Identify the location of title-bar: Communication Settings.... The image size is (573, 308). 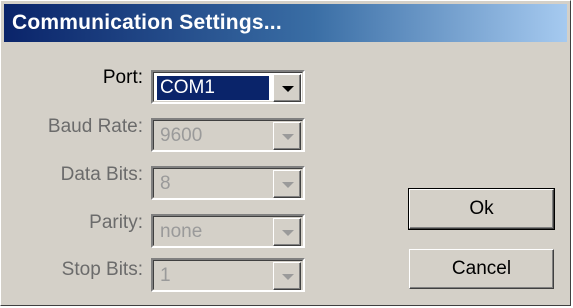
(285, 23).